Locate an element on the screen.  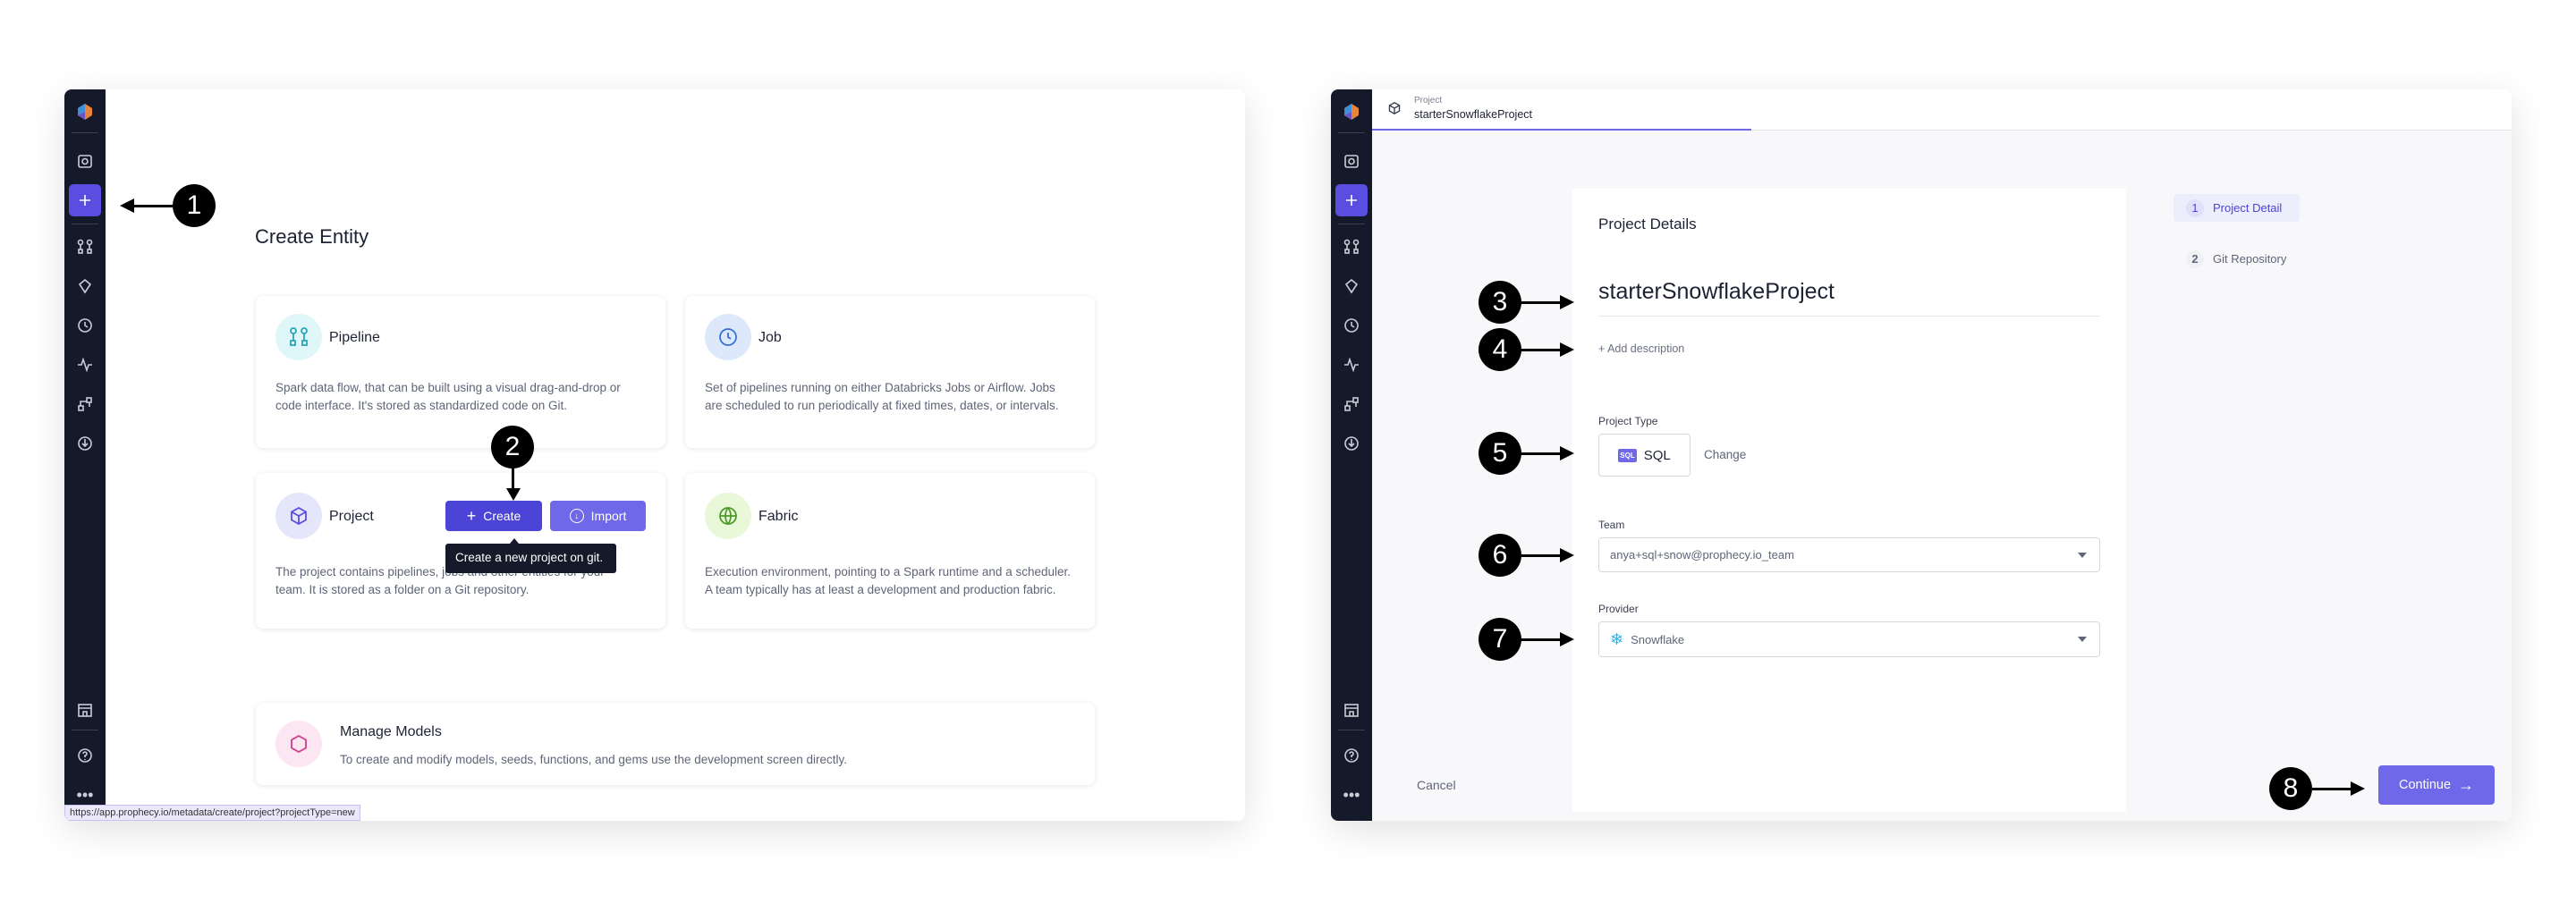
card-title: Project is located at coordinates (351, 516).